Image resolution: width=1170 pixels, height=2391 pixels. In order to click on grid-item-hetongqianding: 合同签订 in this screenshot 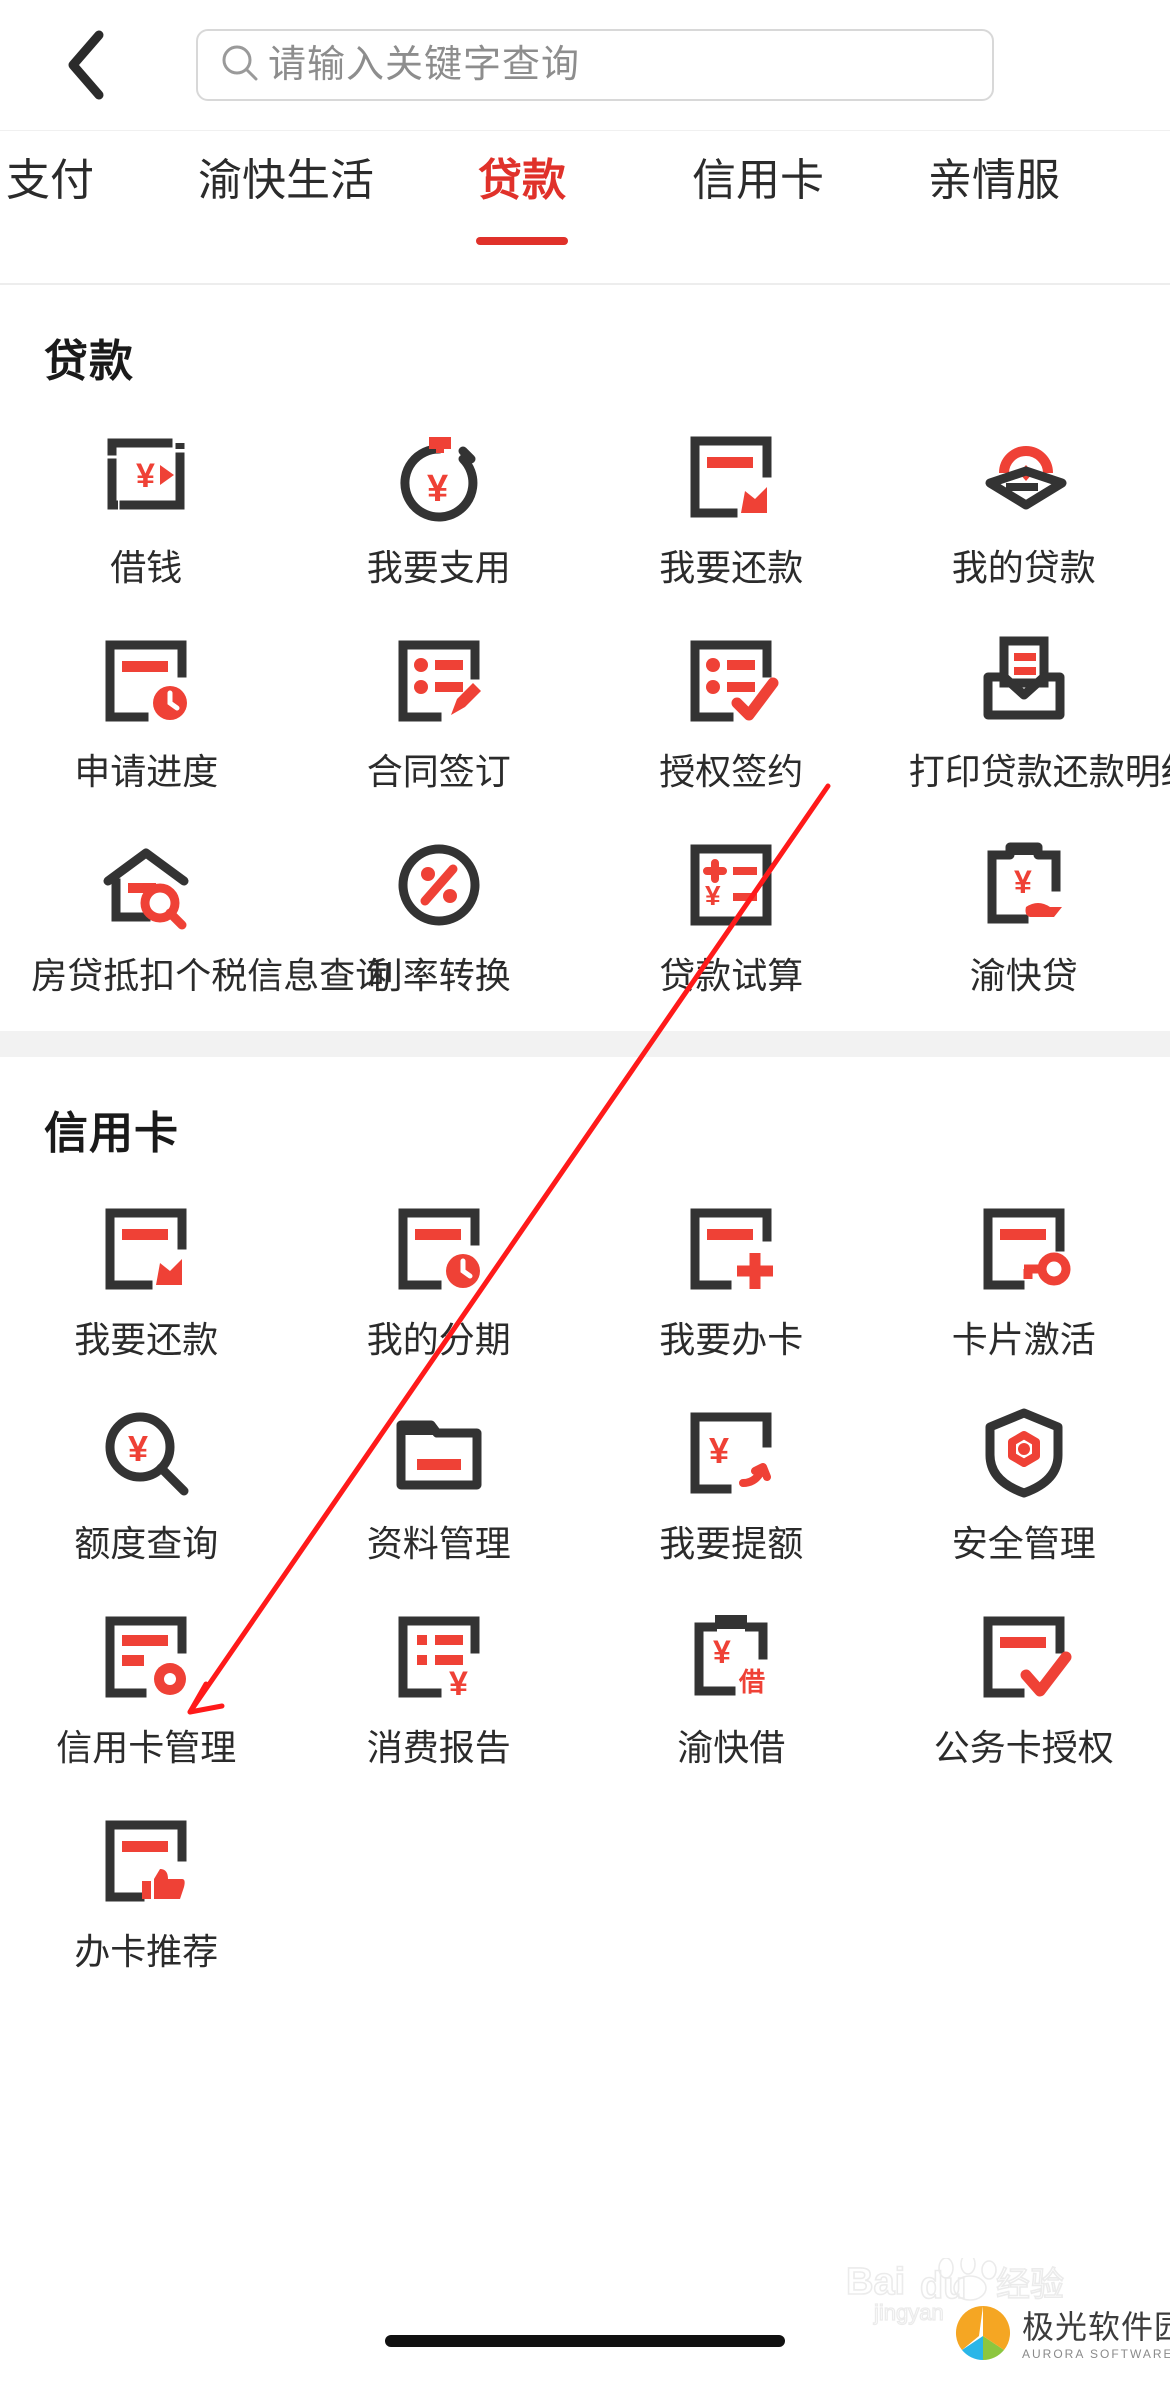, I will do `click(439, 719)`.